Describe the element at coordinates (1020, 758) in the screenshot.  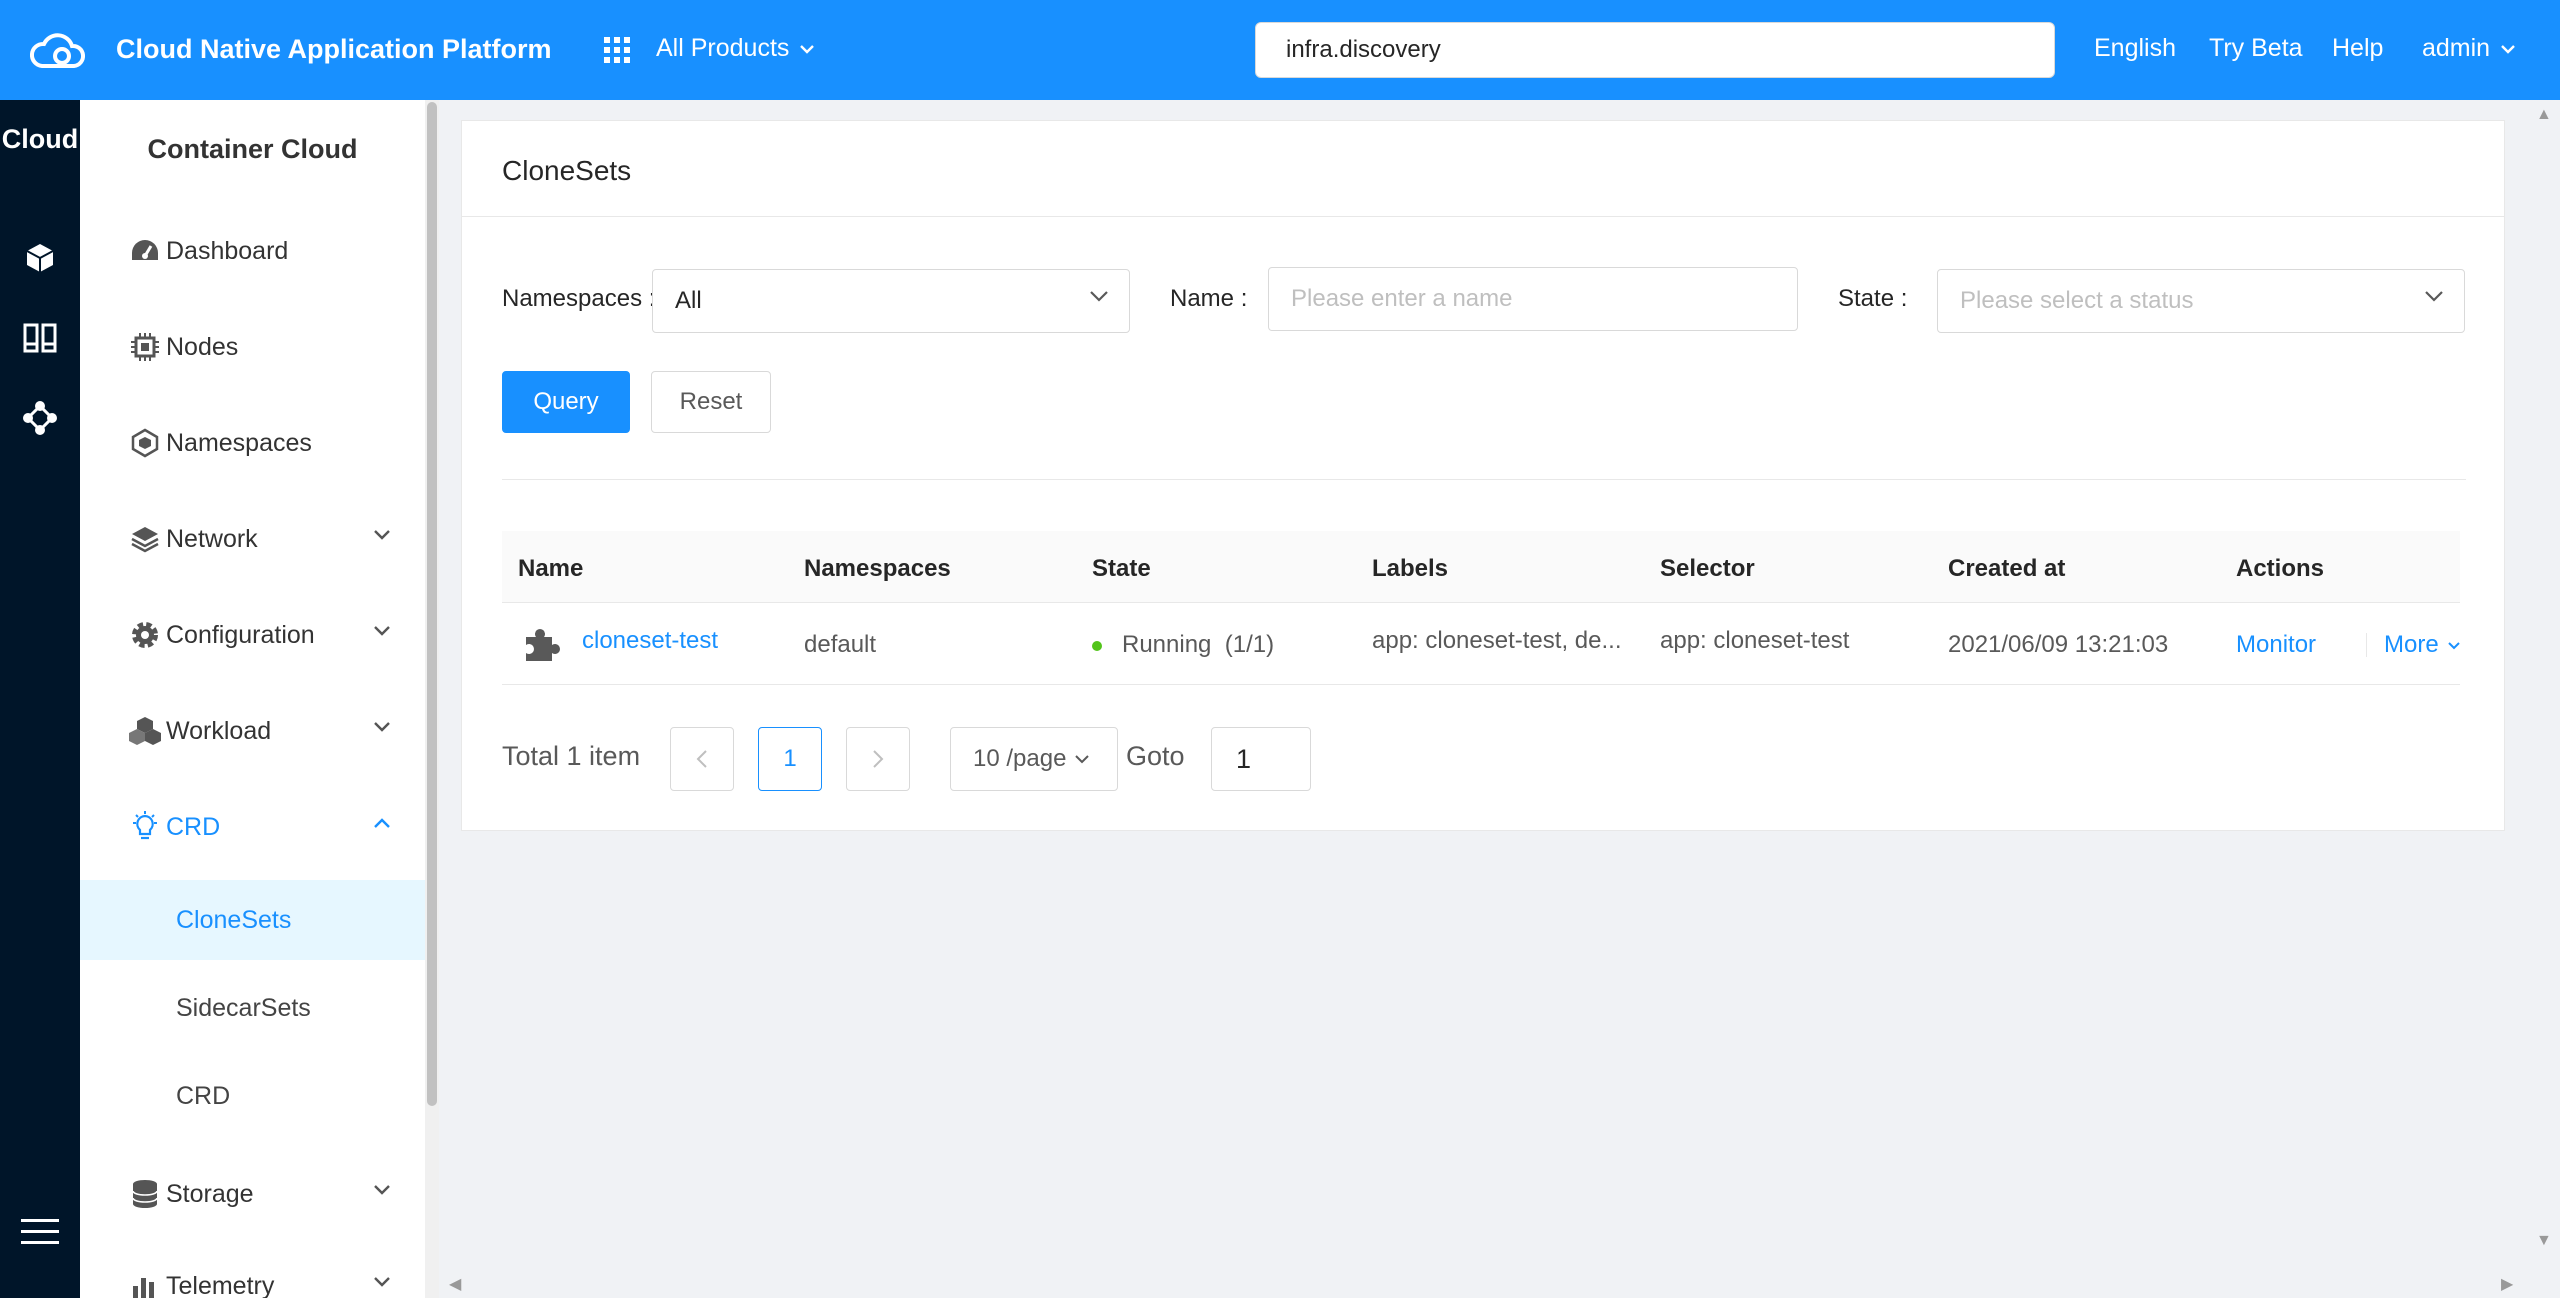
I see `page-size-value: 10 /page` at that location.